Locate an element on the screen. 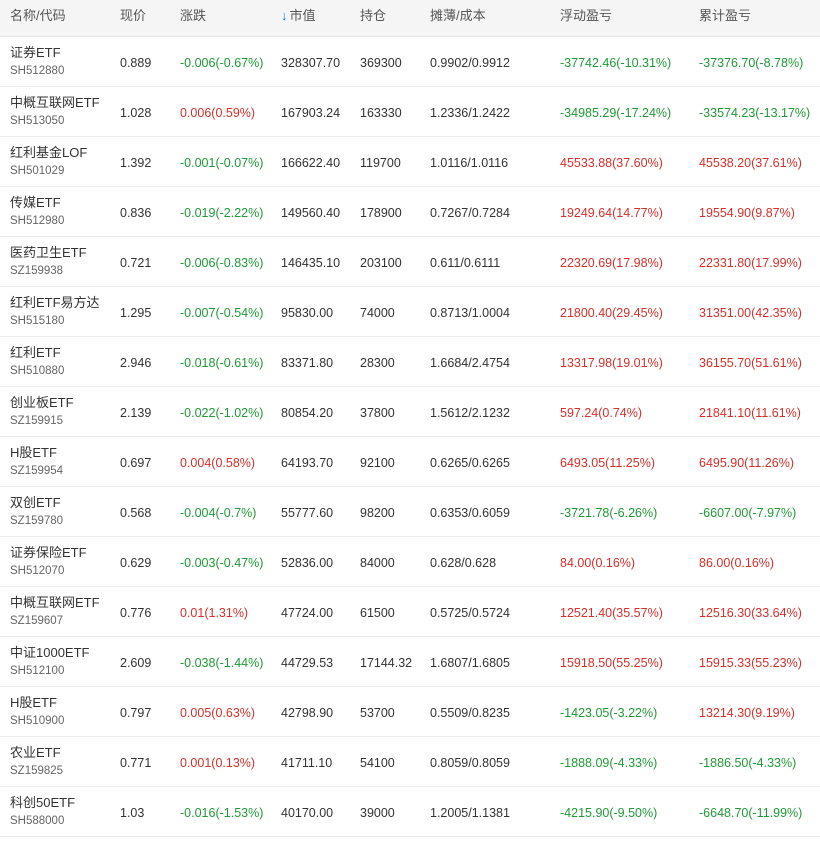 This screenshot has height=841, width=820. fund-code: SZ159607 is located at coordinates (37, 621).